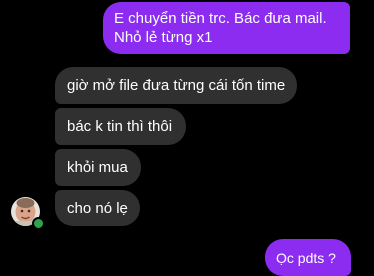 The width and height of the screenshot is (374, 276). I want to click on message-bubble-incoming: giờ mở file đưa từng cái tốn time, so click(176, 85).